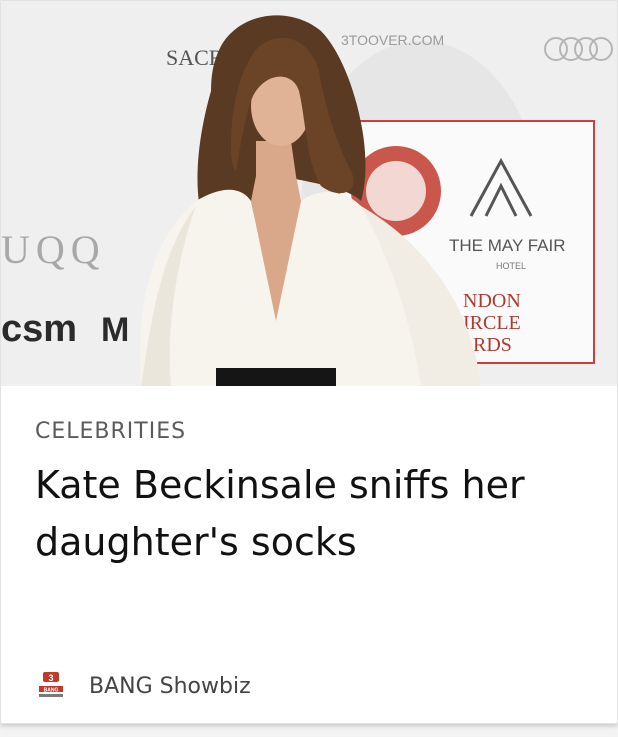 The image size is (618, 737). I want to click on source-name: BANG Showbiz, so click(170, 686).